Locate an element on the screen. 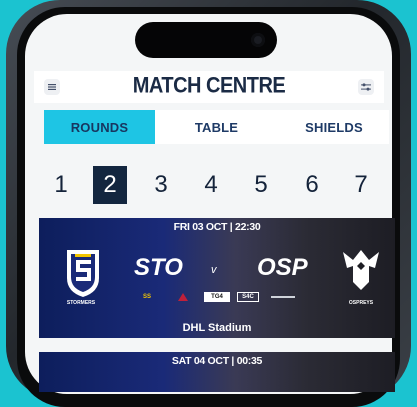 The image size is (417, 407). away-team-name: OSPREYS is located at coordinates (361, 303).